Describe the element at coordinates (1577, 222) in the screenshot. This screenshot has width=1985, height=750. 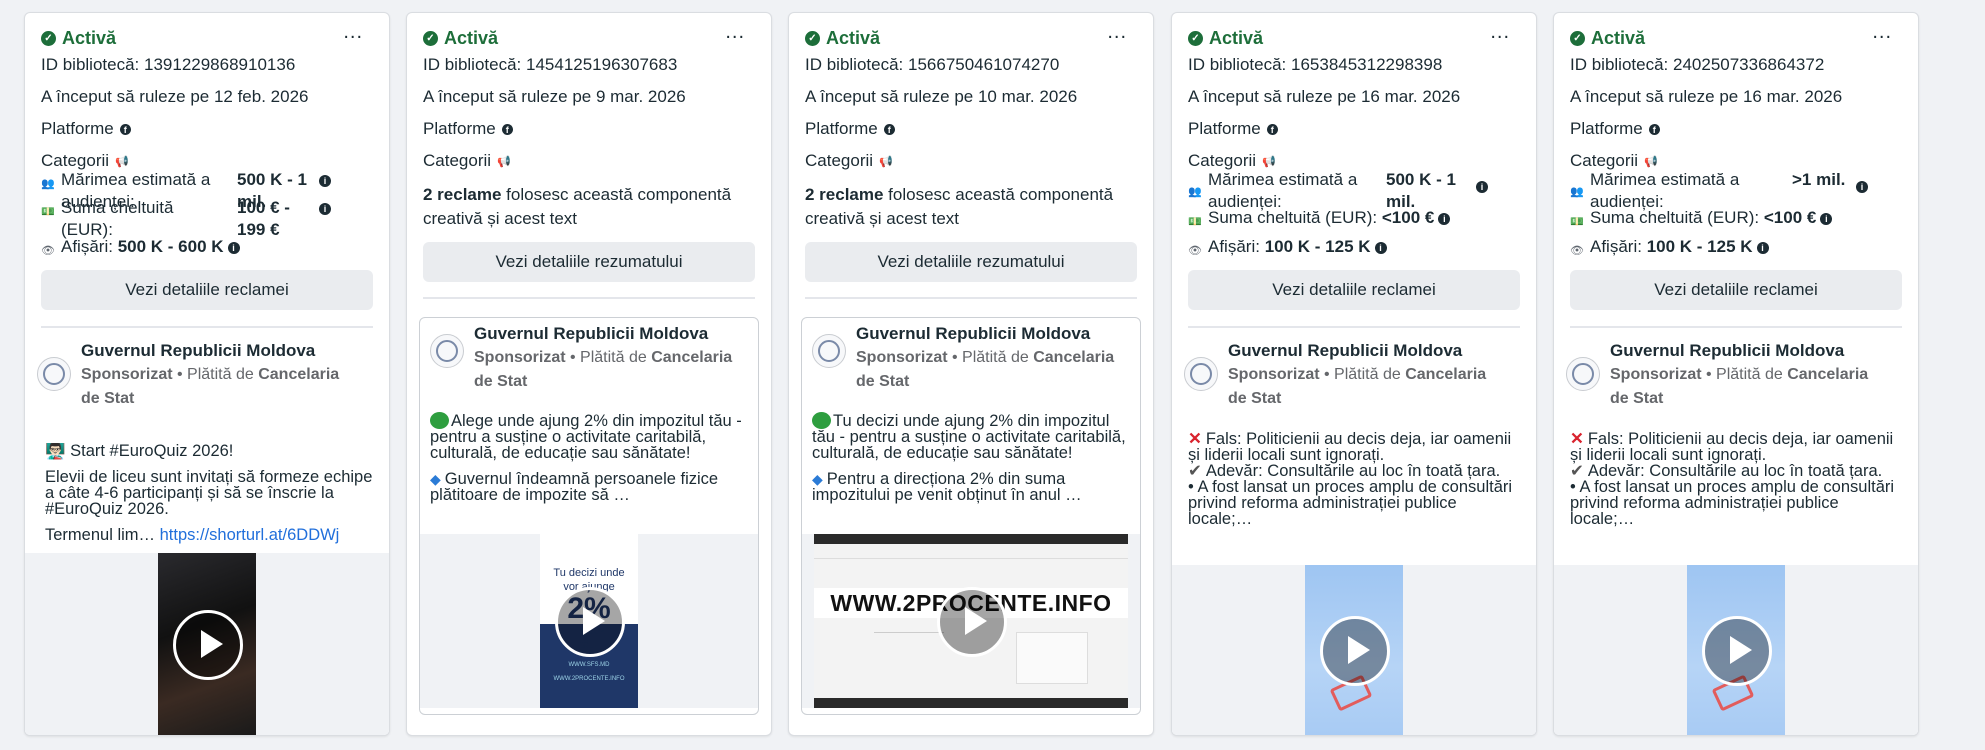
I see `money-icon: 💵` at that location.